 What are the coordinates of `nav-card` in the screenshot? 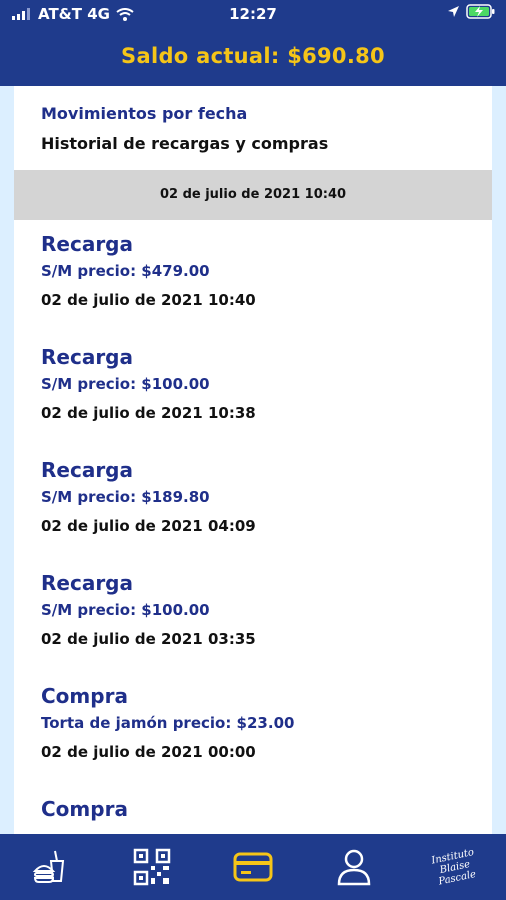 It's located at (253, 867).